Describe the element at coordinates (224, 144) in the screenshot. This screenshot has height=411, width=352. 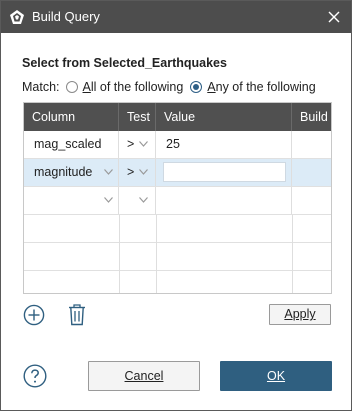
I see `value-cell: 25` at that location.